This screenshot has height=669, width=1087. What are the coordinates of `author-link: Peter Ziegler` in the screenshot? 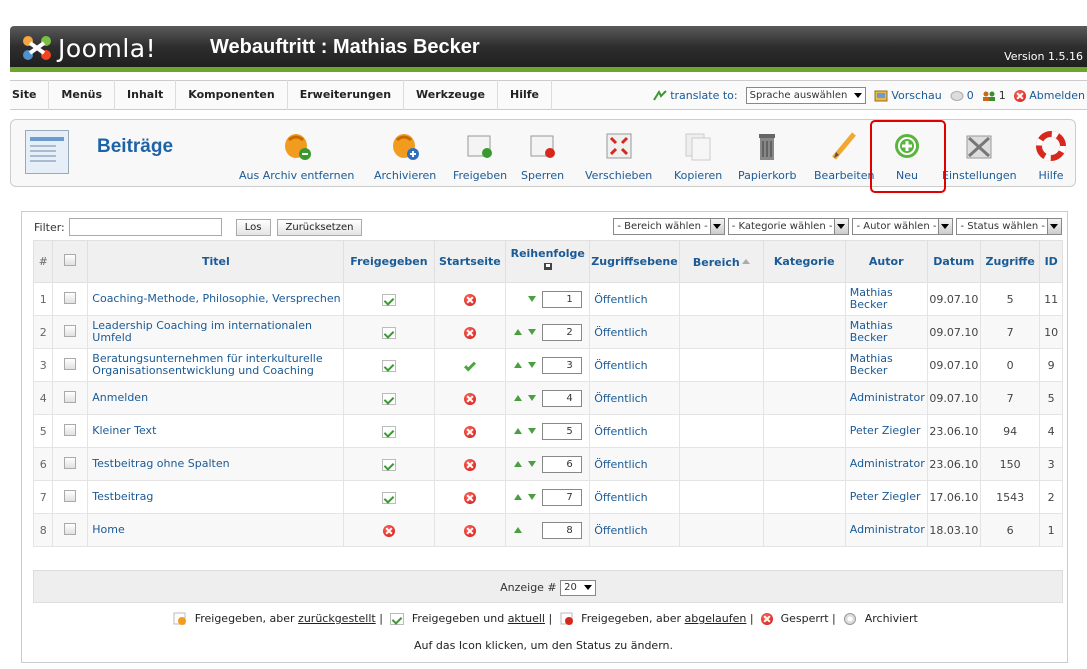 It's located at (886, 431).